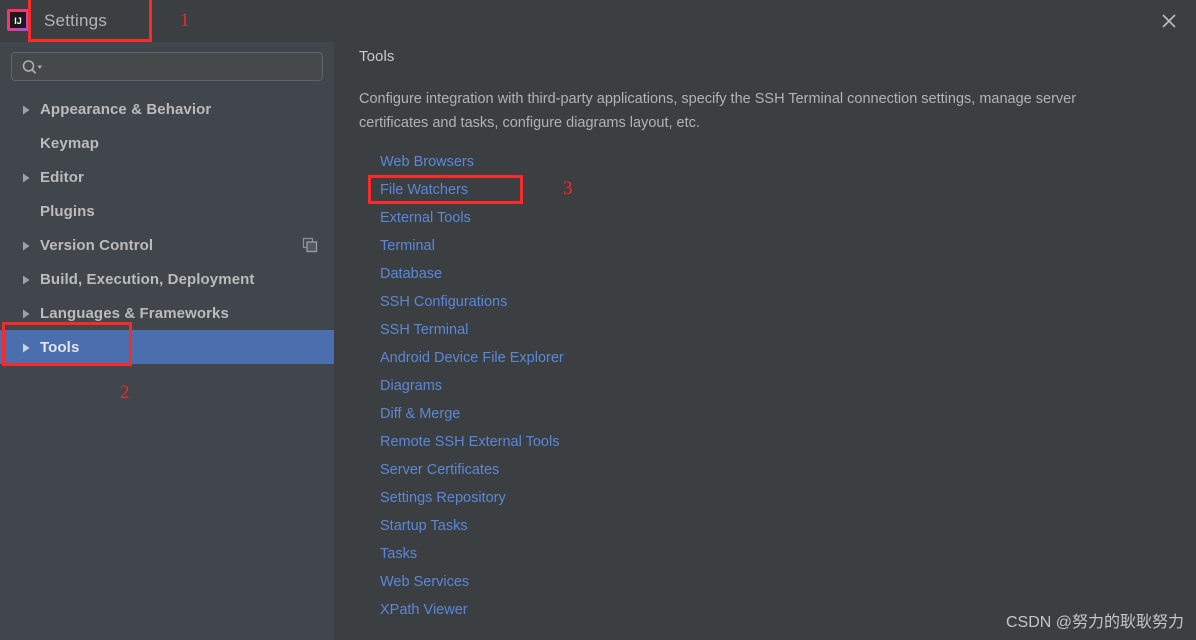 Image resolution: width=1196 pixels, height=640 pixels. Describe the element at coordinates (67, 211) in the screenshot. I see `sidebar-item-label: Plugins` at that location.